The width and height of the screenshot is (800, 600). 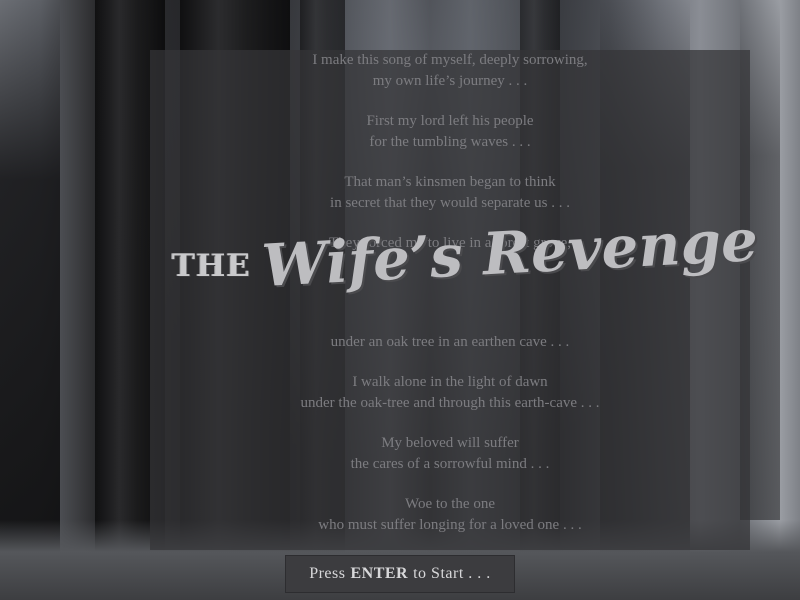 I want to click on enter-key-label: ENTER, so click(x=379, y=573).